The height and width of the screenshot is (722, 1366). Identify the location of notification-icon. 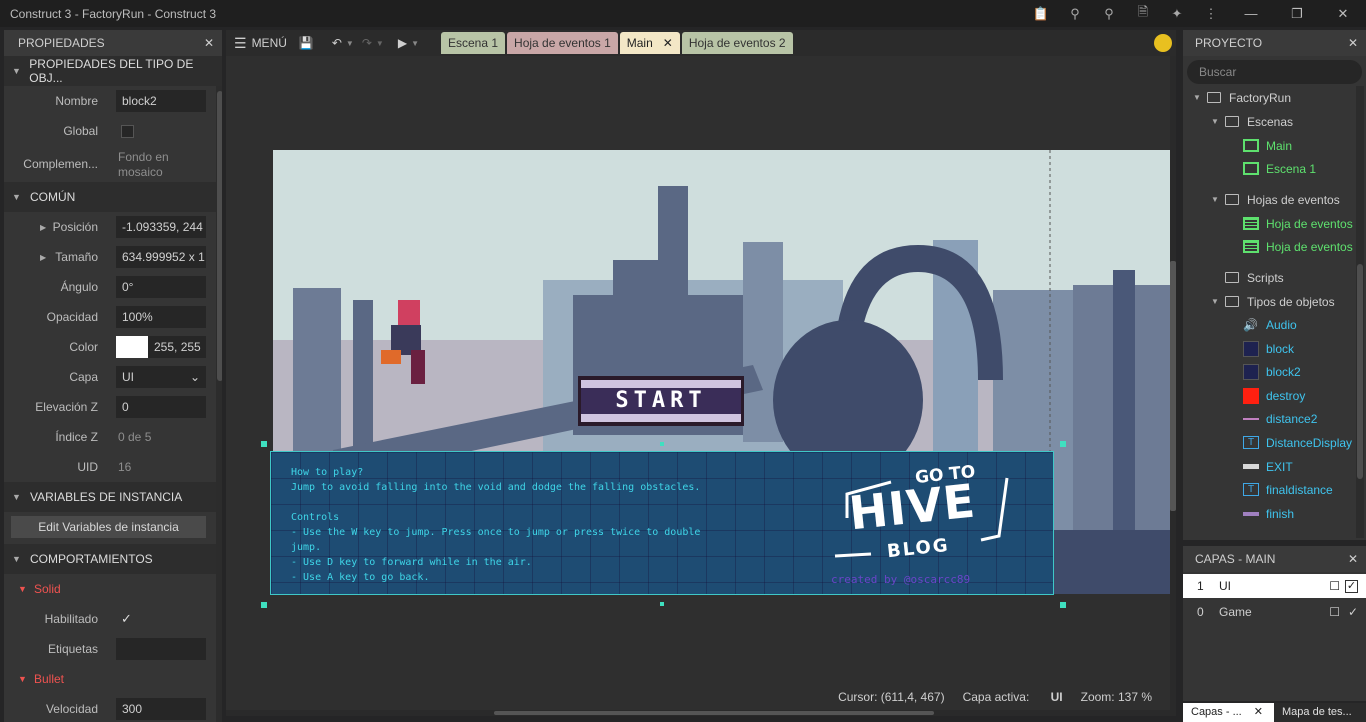
(1163, 43).